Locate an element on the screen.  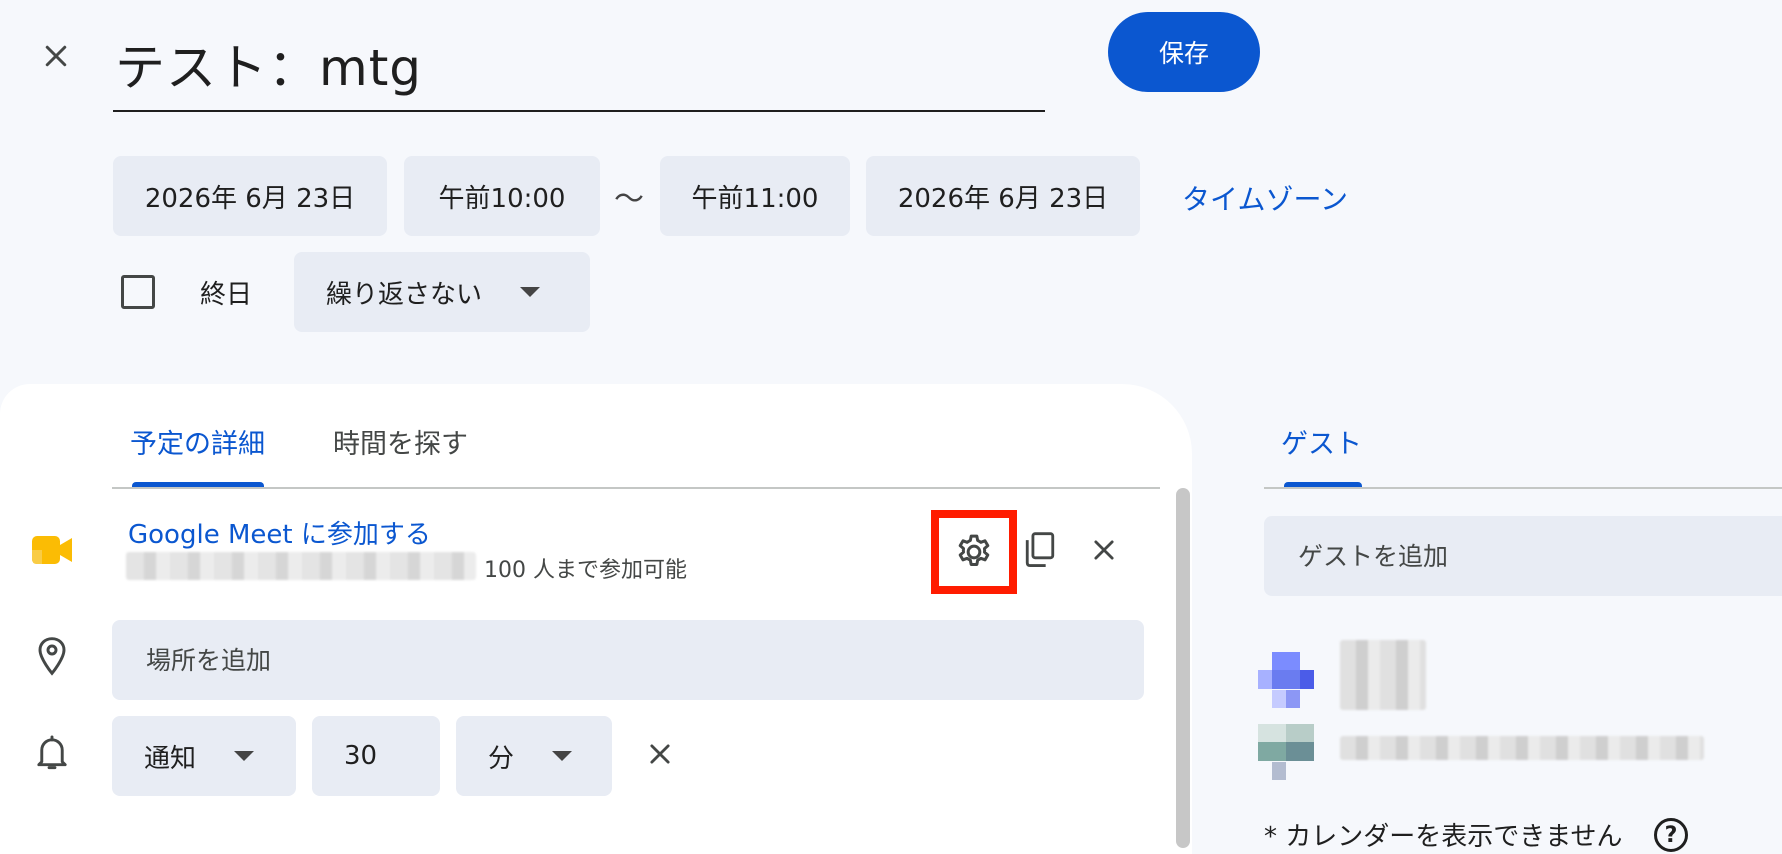
remove-meet-button is located at coordinates (1104, 550).